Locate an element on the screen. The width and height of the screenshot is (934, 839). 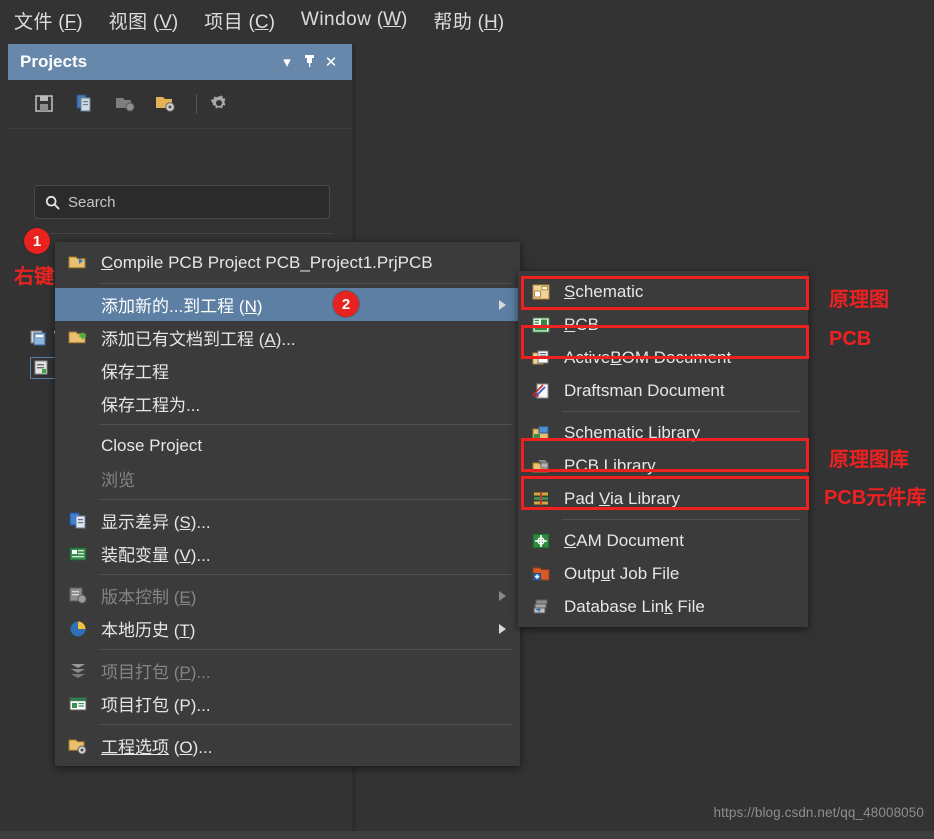
compile-icon-svg is located at coordinates (77, 262).